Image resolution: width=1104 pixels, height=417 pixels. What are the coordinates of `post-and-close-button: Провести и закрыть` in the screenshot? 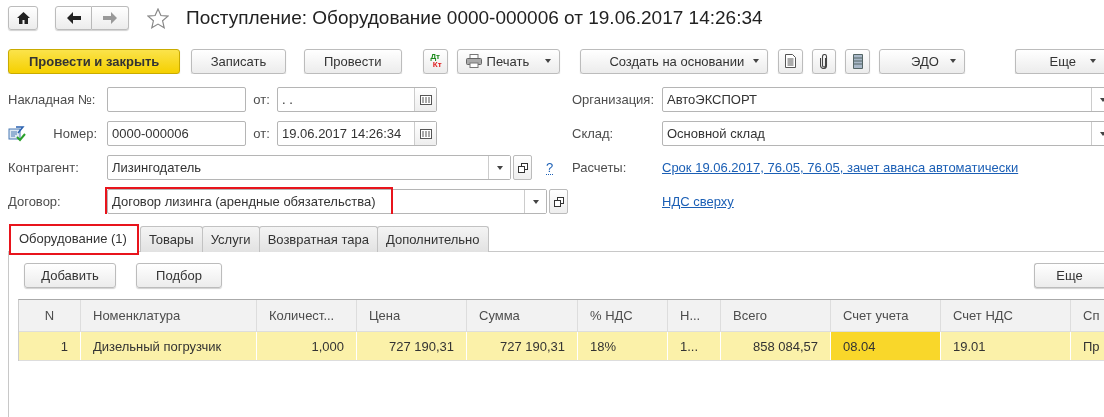 It's located at (94, 61).